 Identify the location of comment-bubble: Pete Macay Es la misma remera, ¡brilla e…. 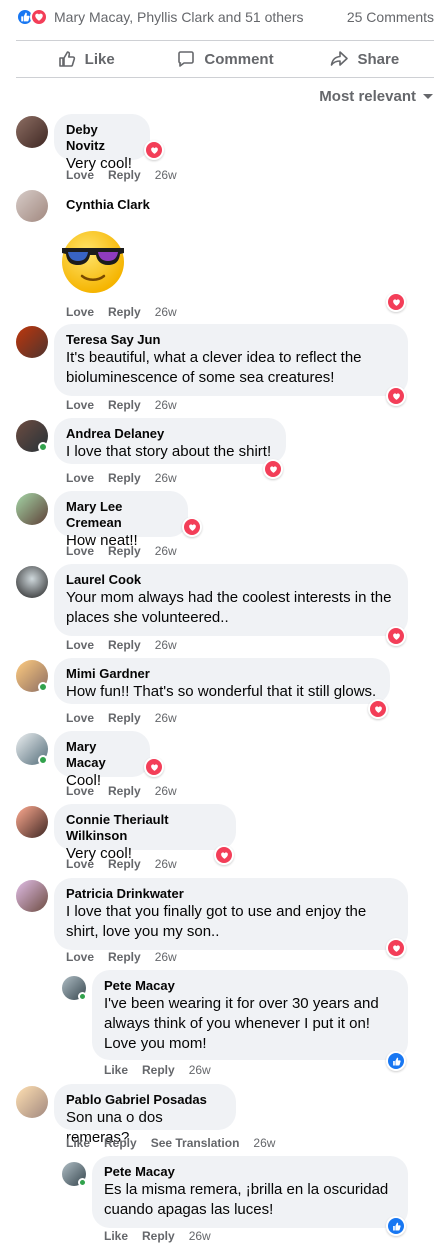
(250, 1192).